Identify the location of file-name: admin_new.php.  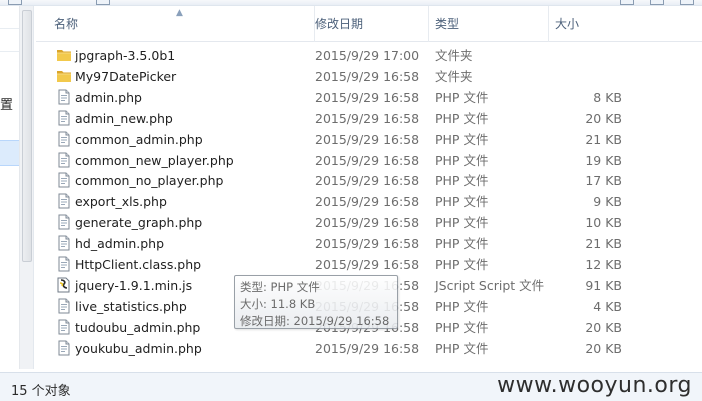
(124, 118).